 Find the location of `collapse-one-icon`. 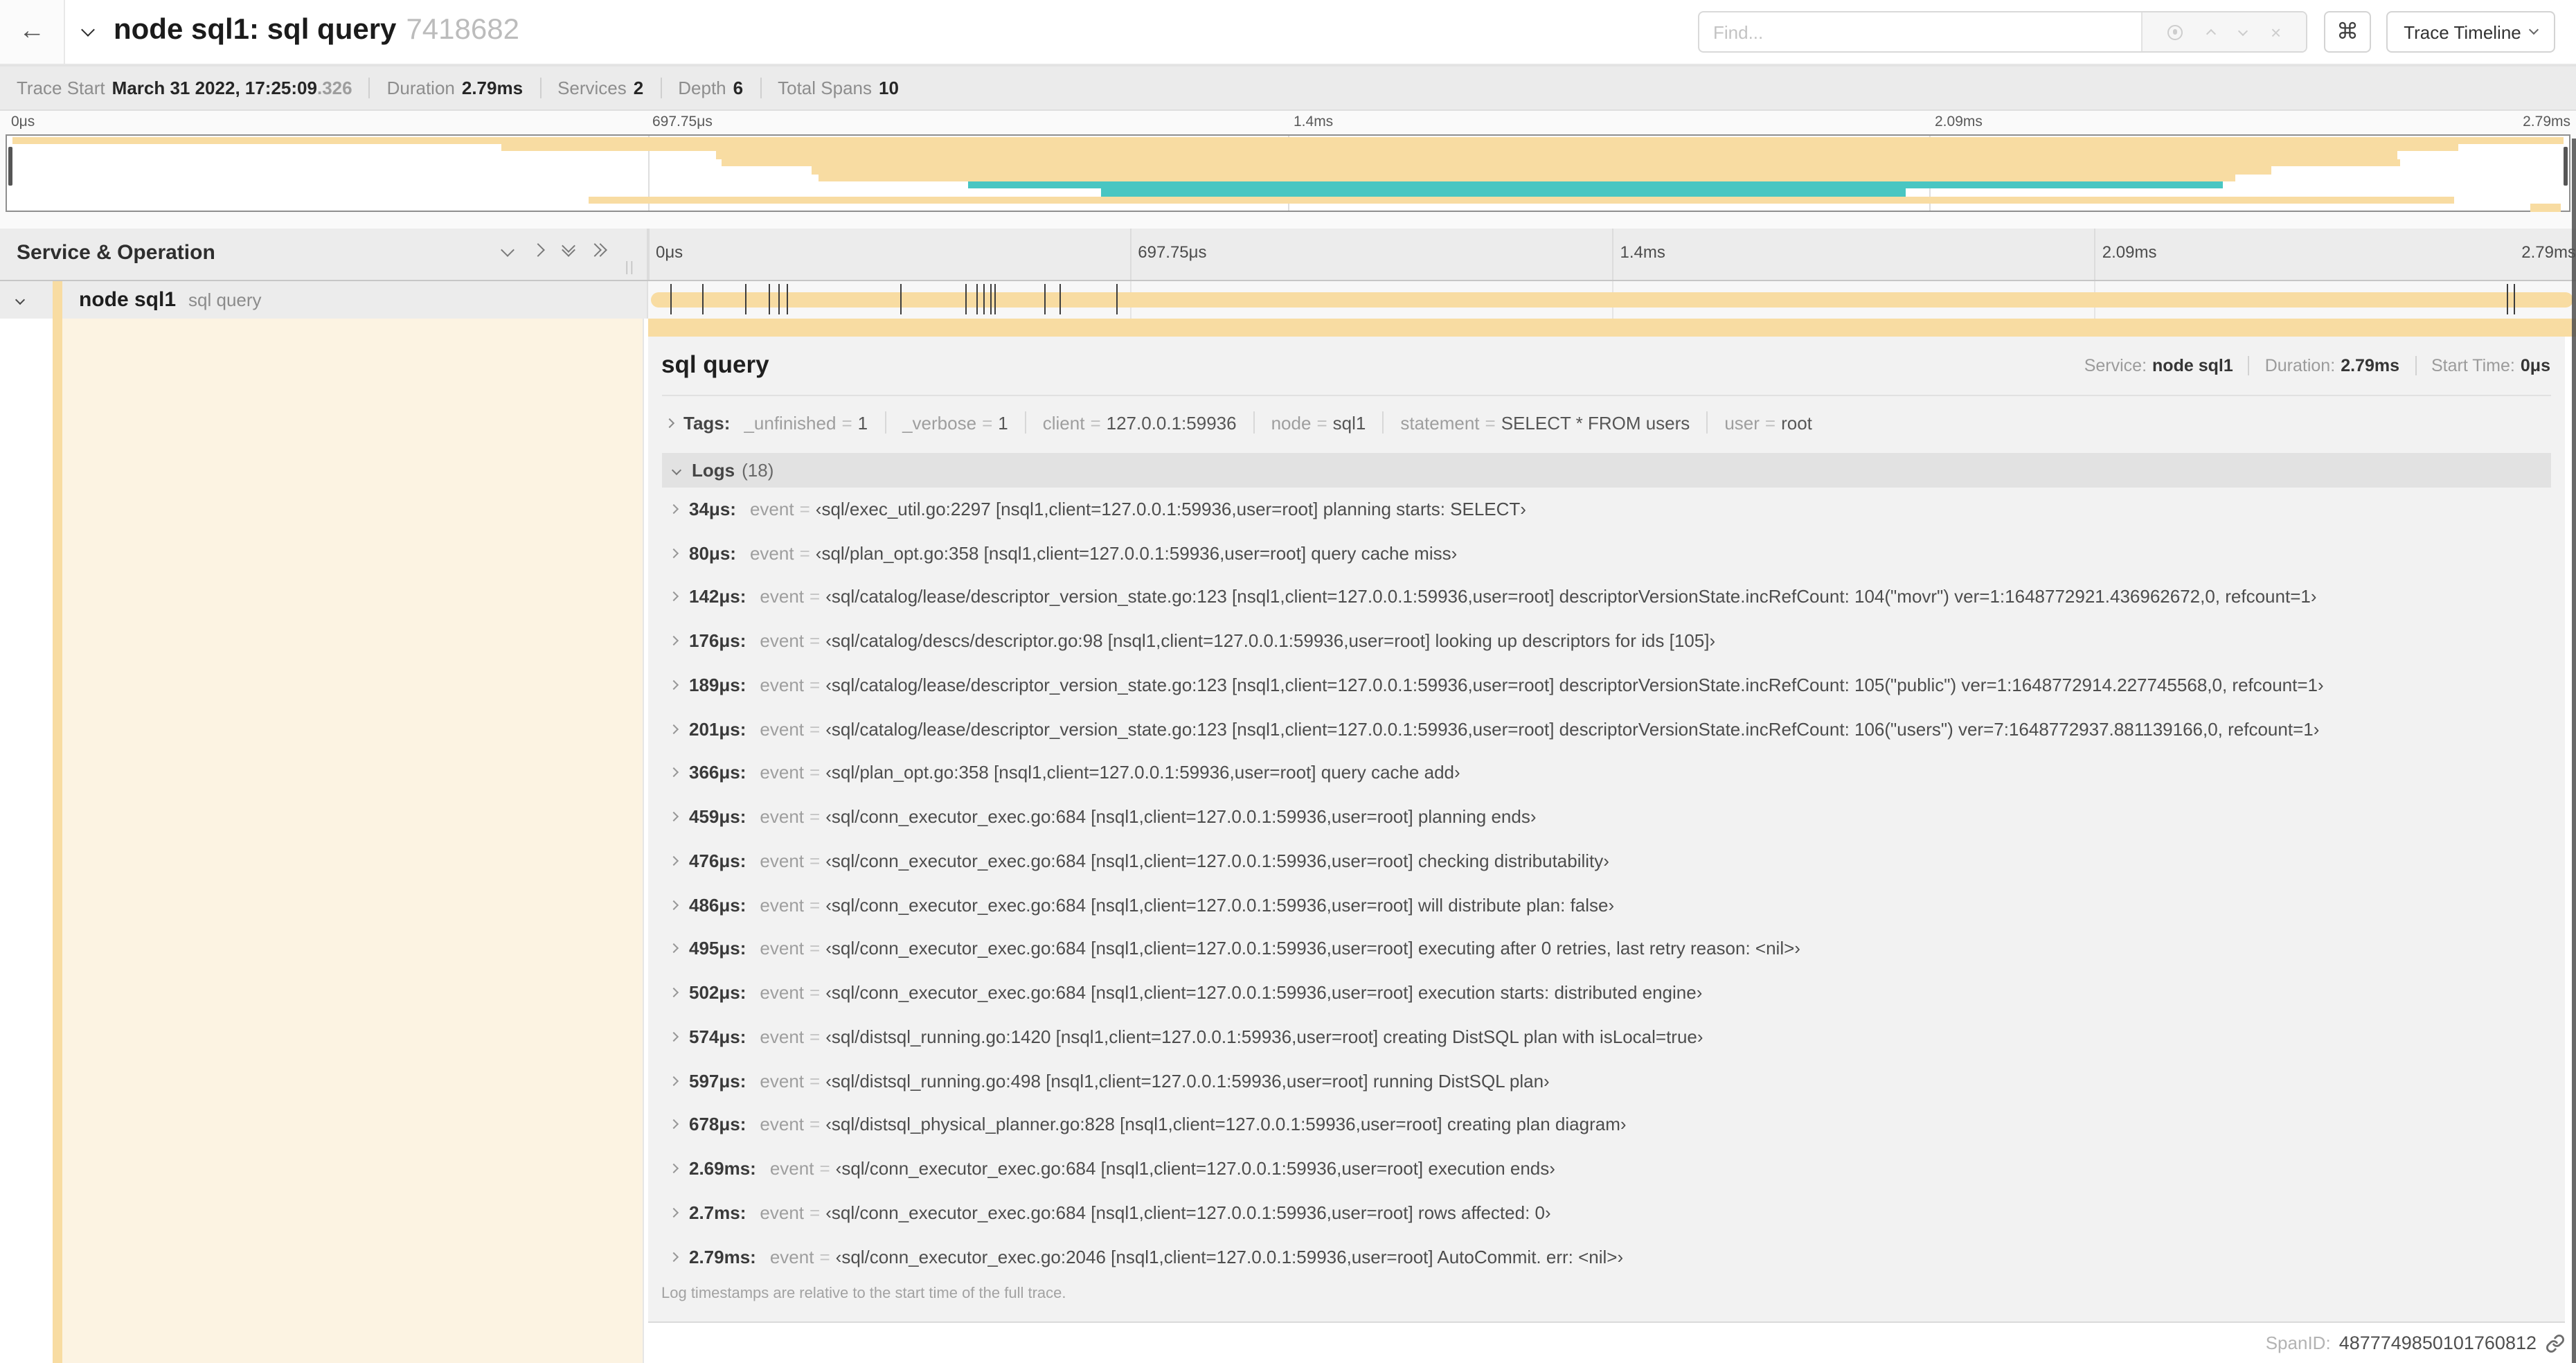

collapse-one-icon is located at coordinates (507, 250).